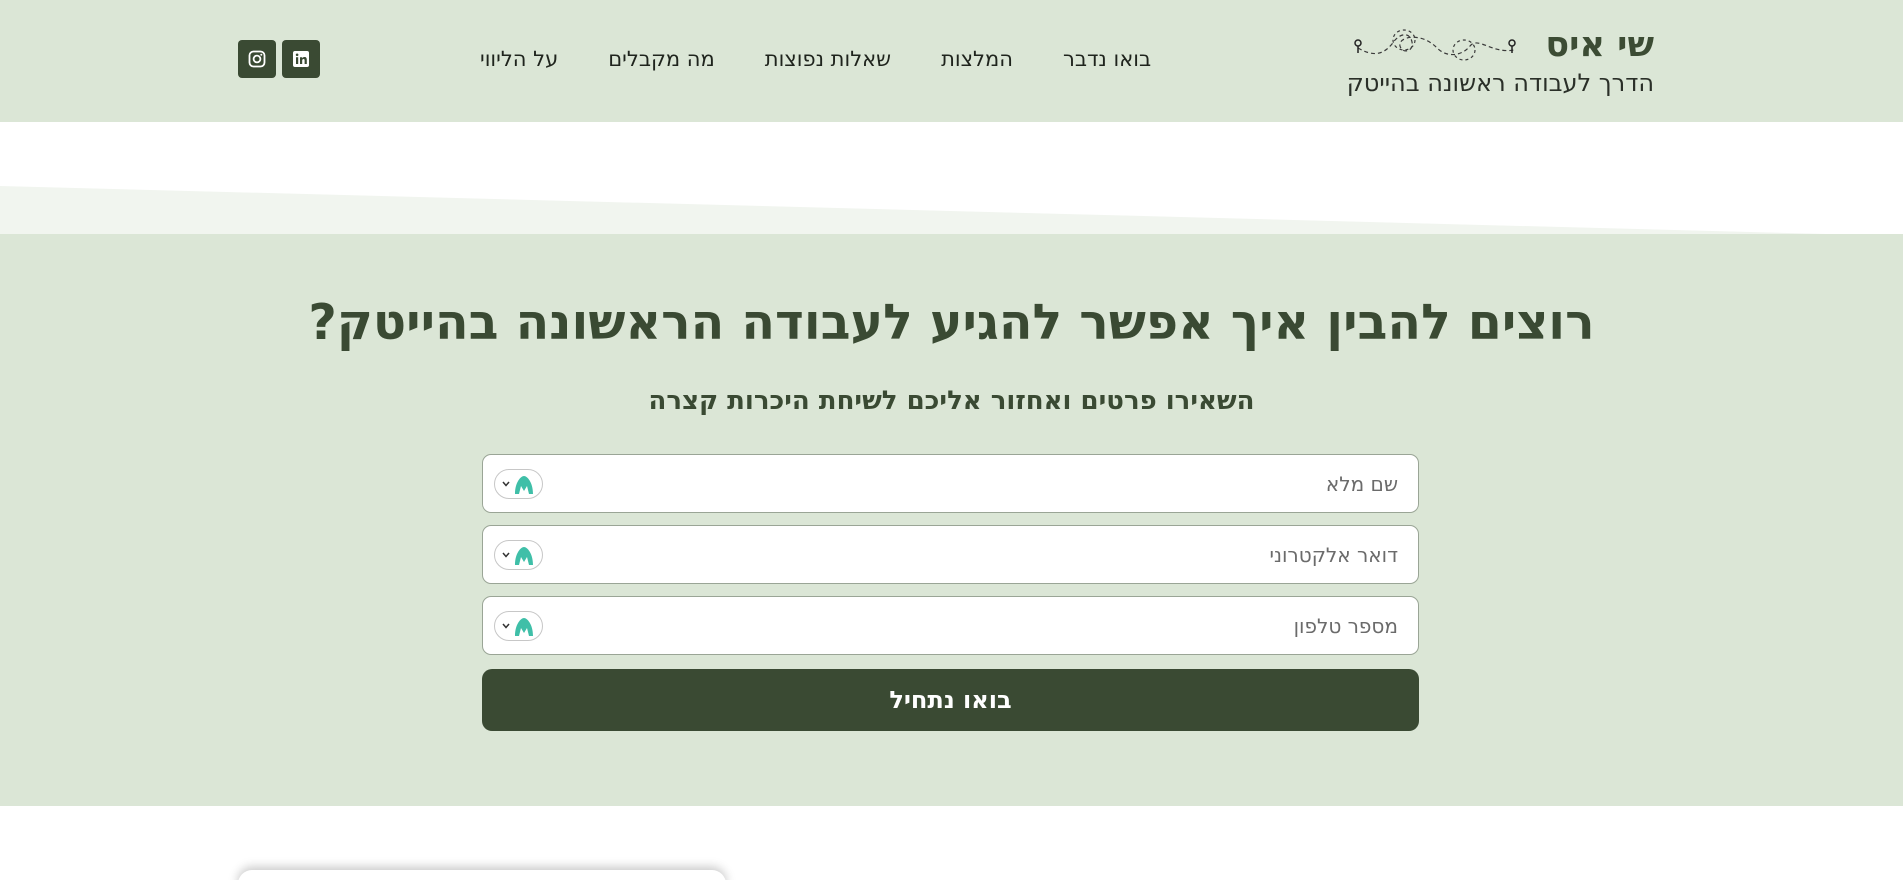 Image resolution: width=1903 pixels, height=880 pixels. I want to click on full-name-input, so click(975, 483).